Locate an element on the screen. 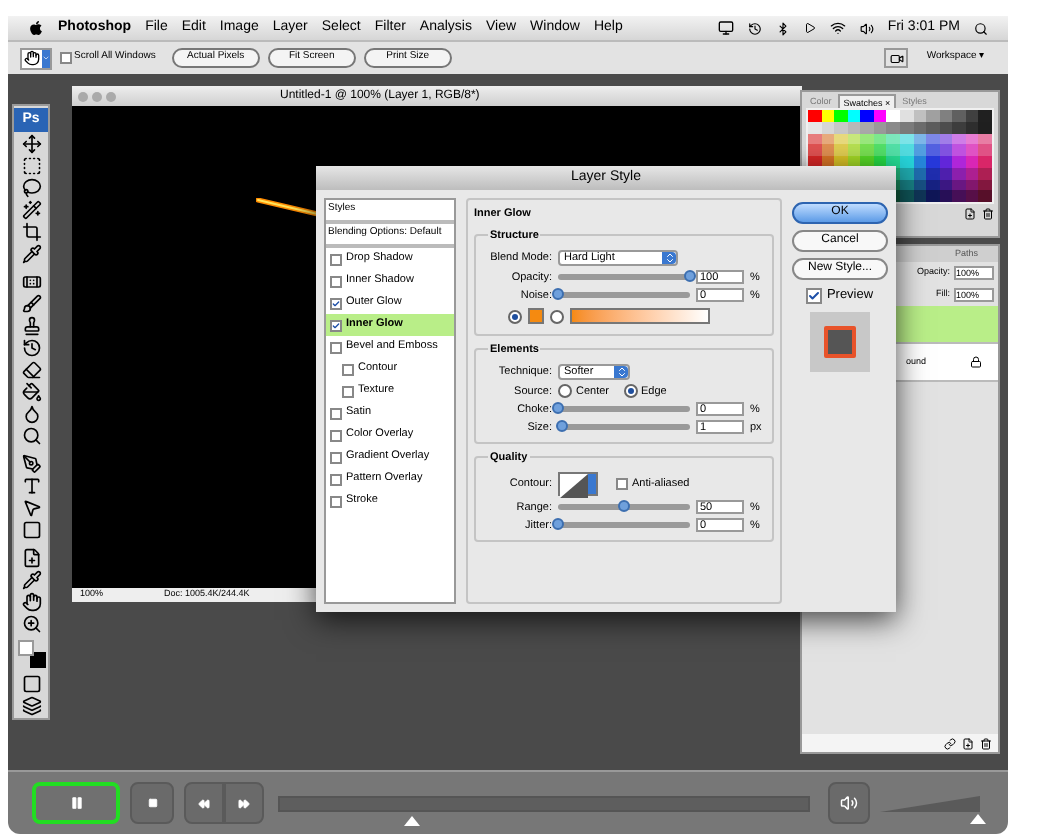 The width and height of the screenshot is (1048, 840). play-pause-button is located at coordinates (76, 803).